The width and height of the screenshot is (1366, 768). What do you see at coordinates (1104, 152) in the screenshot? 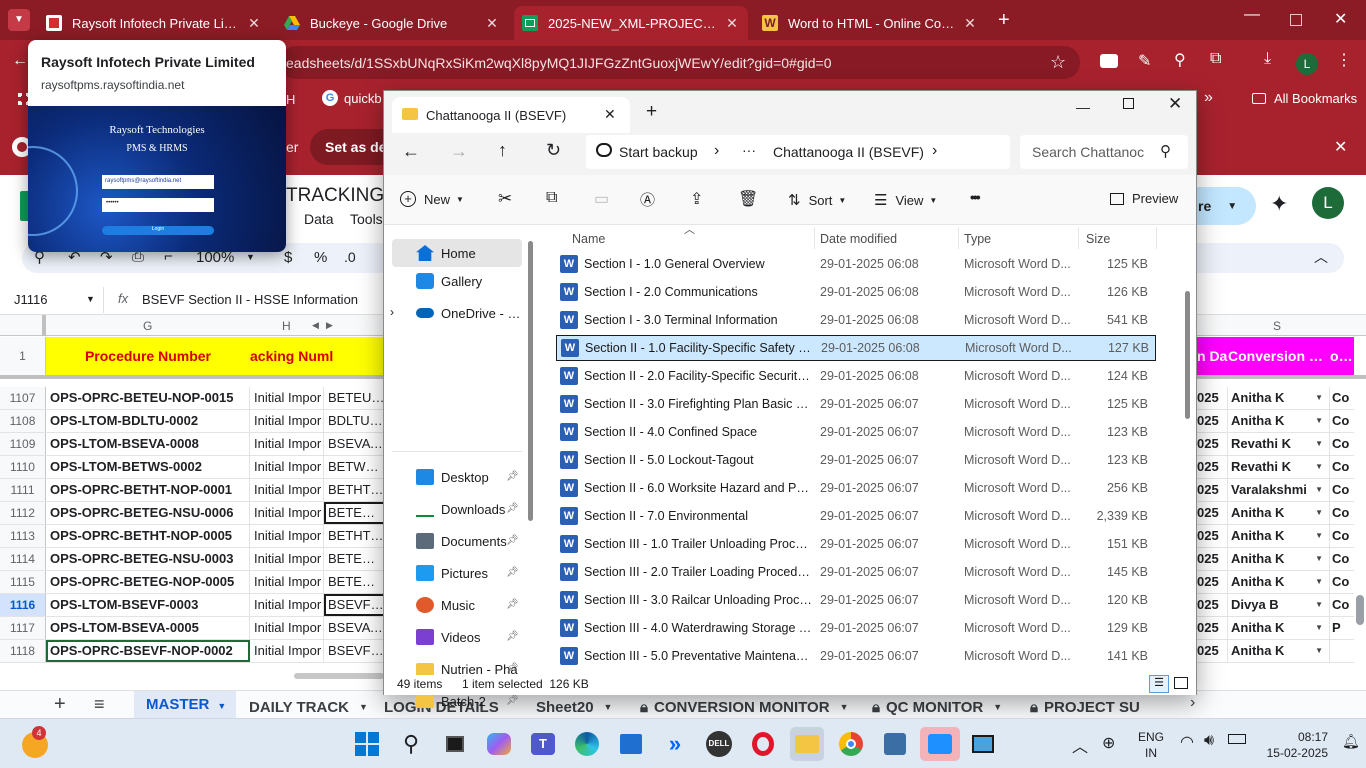
I see `search-box: Search Chattanoc ⚲` at bounding box center [1104, 152].